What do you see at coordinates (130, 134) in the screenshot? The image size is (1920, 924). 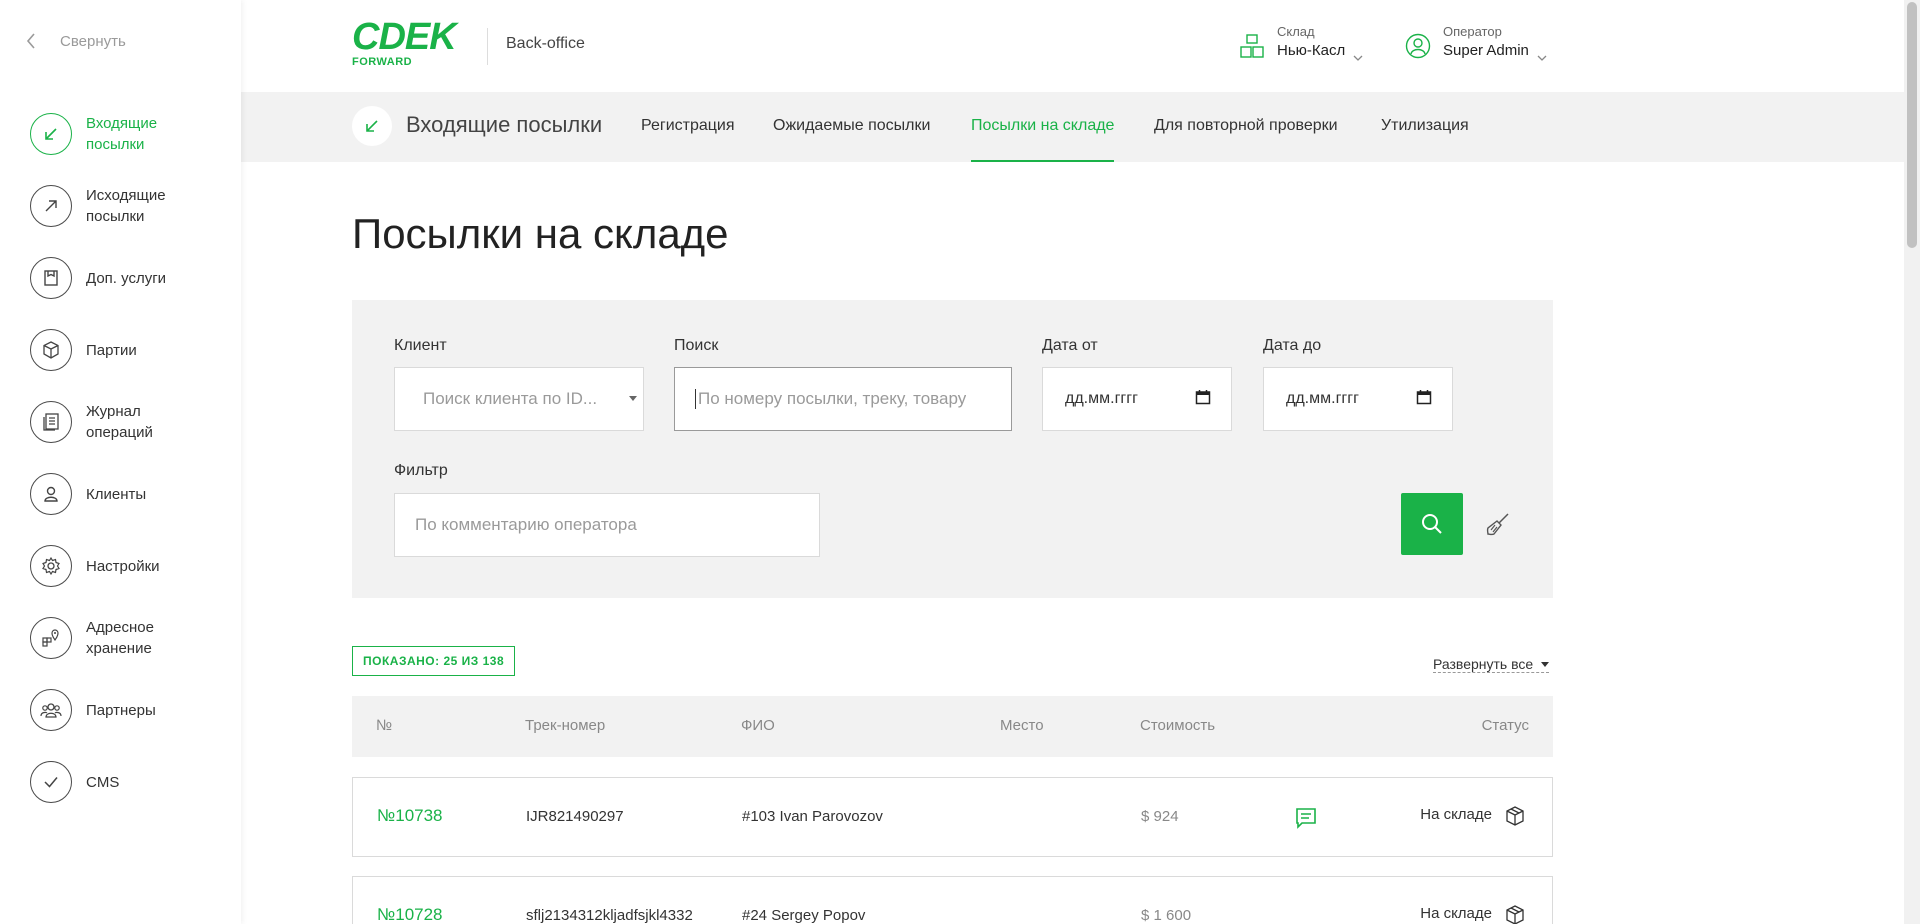 I see `sidebar-item-incoming: Входящие посылки` at bounding box center [130, 134].